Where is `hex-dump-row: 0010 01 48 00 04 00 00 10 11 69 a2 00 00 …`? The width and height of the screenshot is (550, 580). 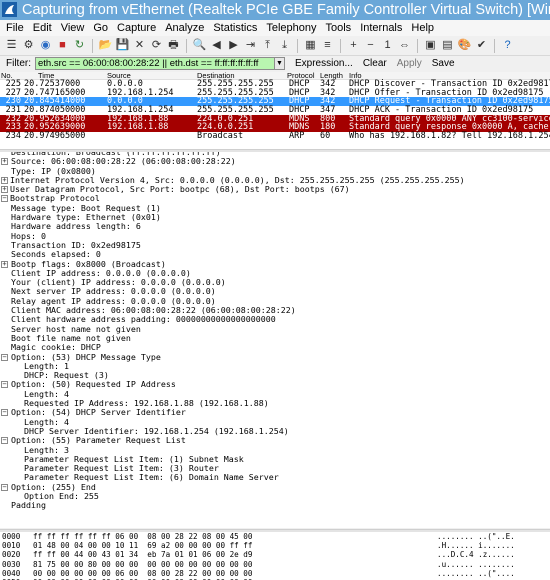
hex-dump-row: 0010 01 48 00 04 00 00 10 11 69 a2 00 00 … is located at coordinates (275, 545).